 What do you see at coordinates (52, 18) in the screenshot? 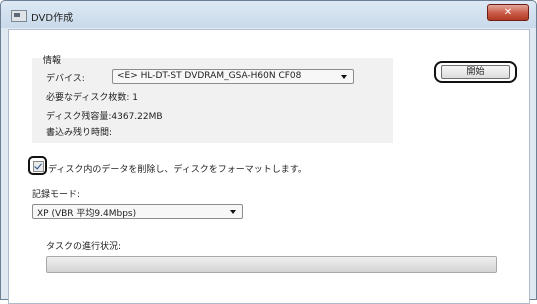
I see `window-title: DVD作成` at bounding box center [52, 18].